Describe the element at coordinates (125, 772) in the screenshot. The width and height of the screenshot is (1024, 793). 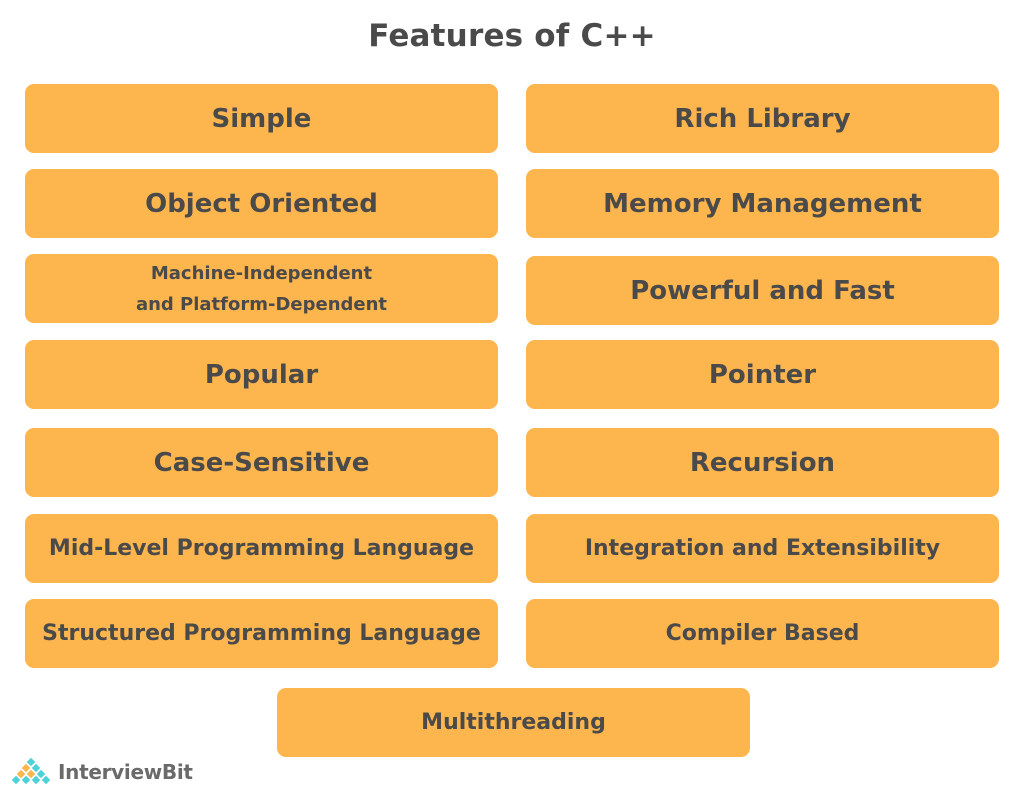
I see `logo-text: InterviewBit` at that location.